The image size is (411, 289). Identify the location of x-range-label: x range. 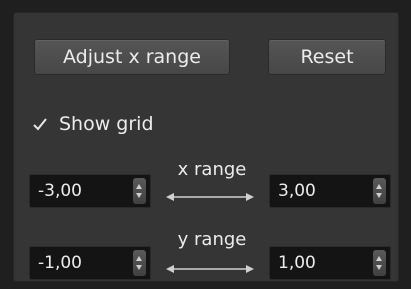
(212, 169).